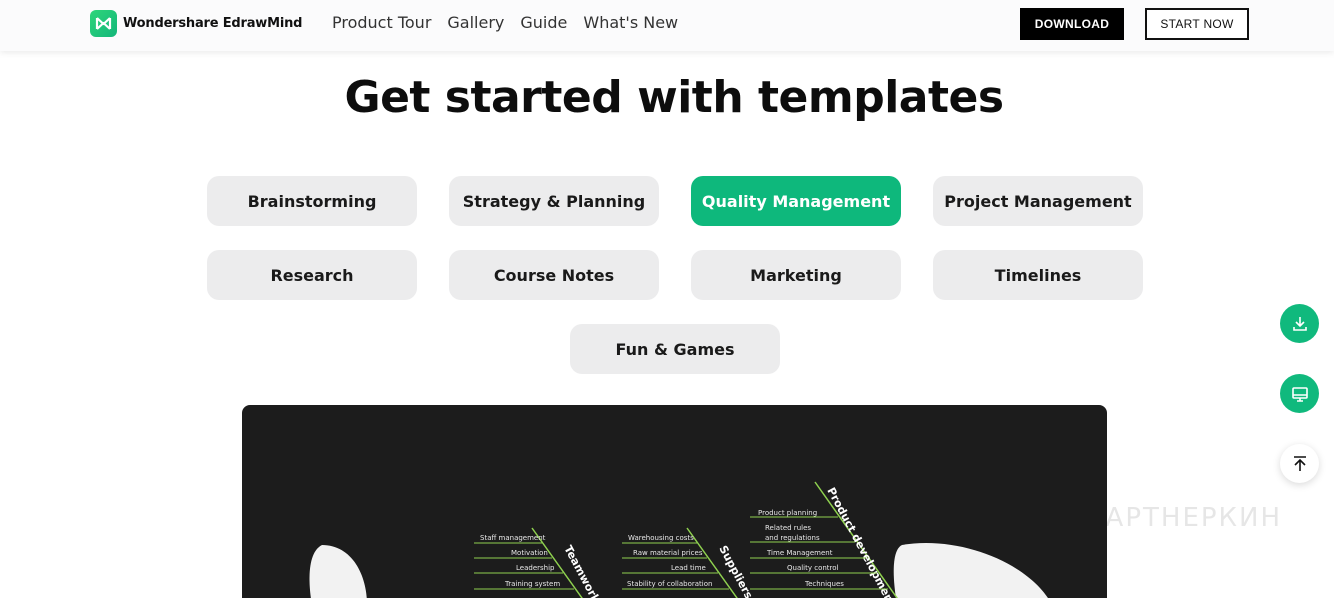 Image resolution: width=1334 pixels, height=598 pixels. I want to click on category-quality-management: Quality Management, so click(796, 201).